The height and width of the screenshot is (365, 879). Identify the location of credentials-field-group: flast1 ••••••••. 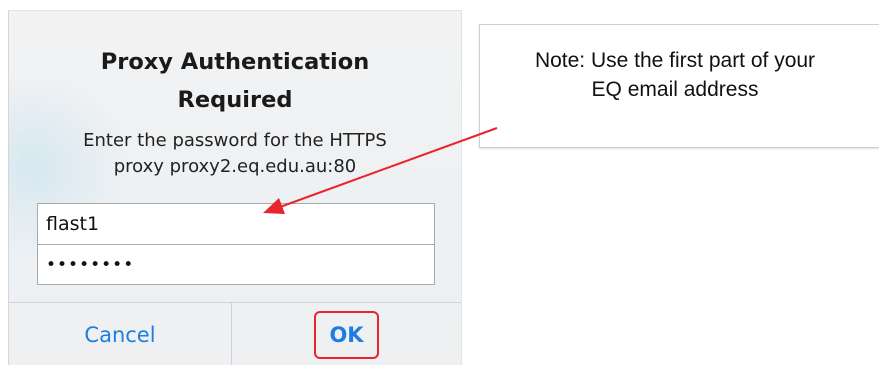
(236, 244).